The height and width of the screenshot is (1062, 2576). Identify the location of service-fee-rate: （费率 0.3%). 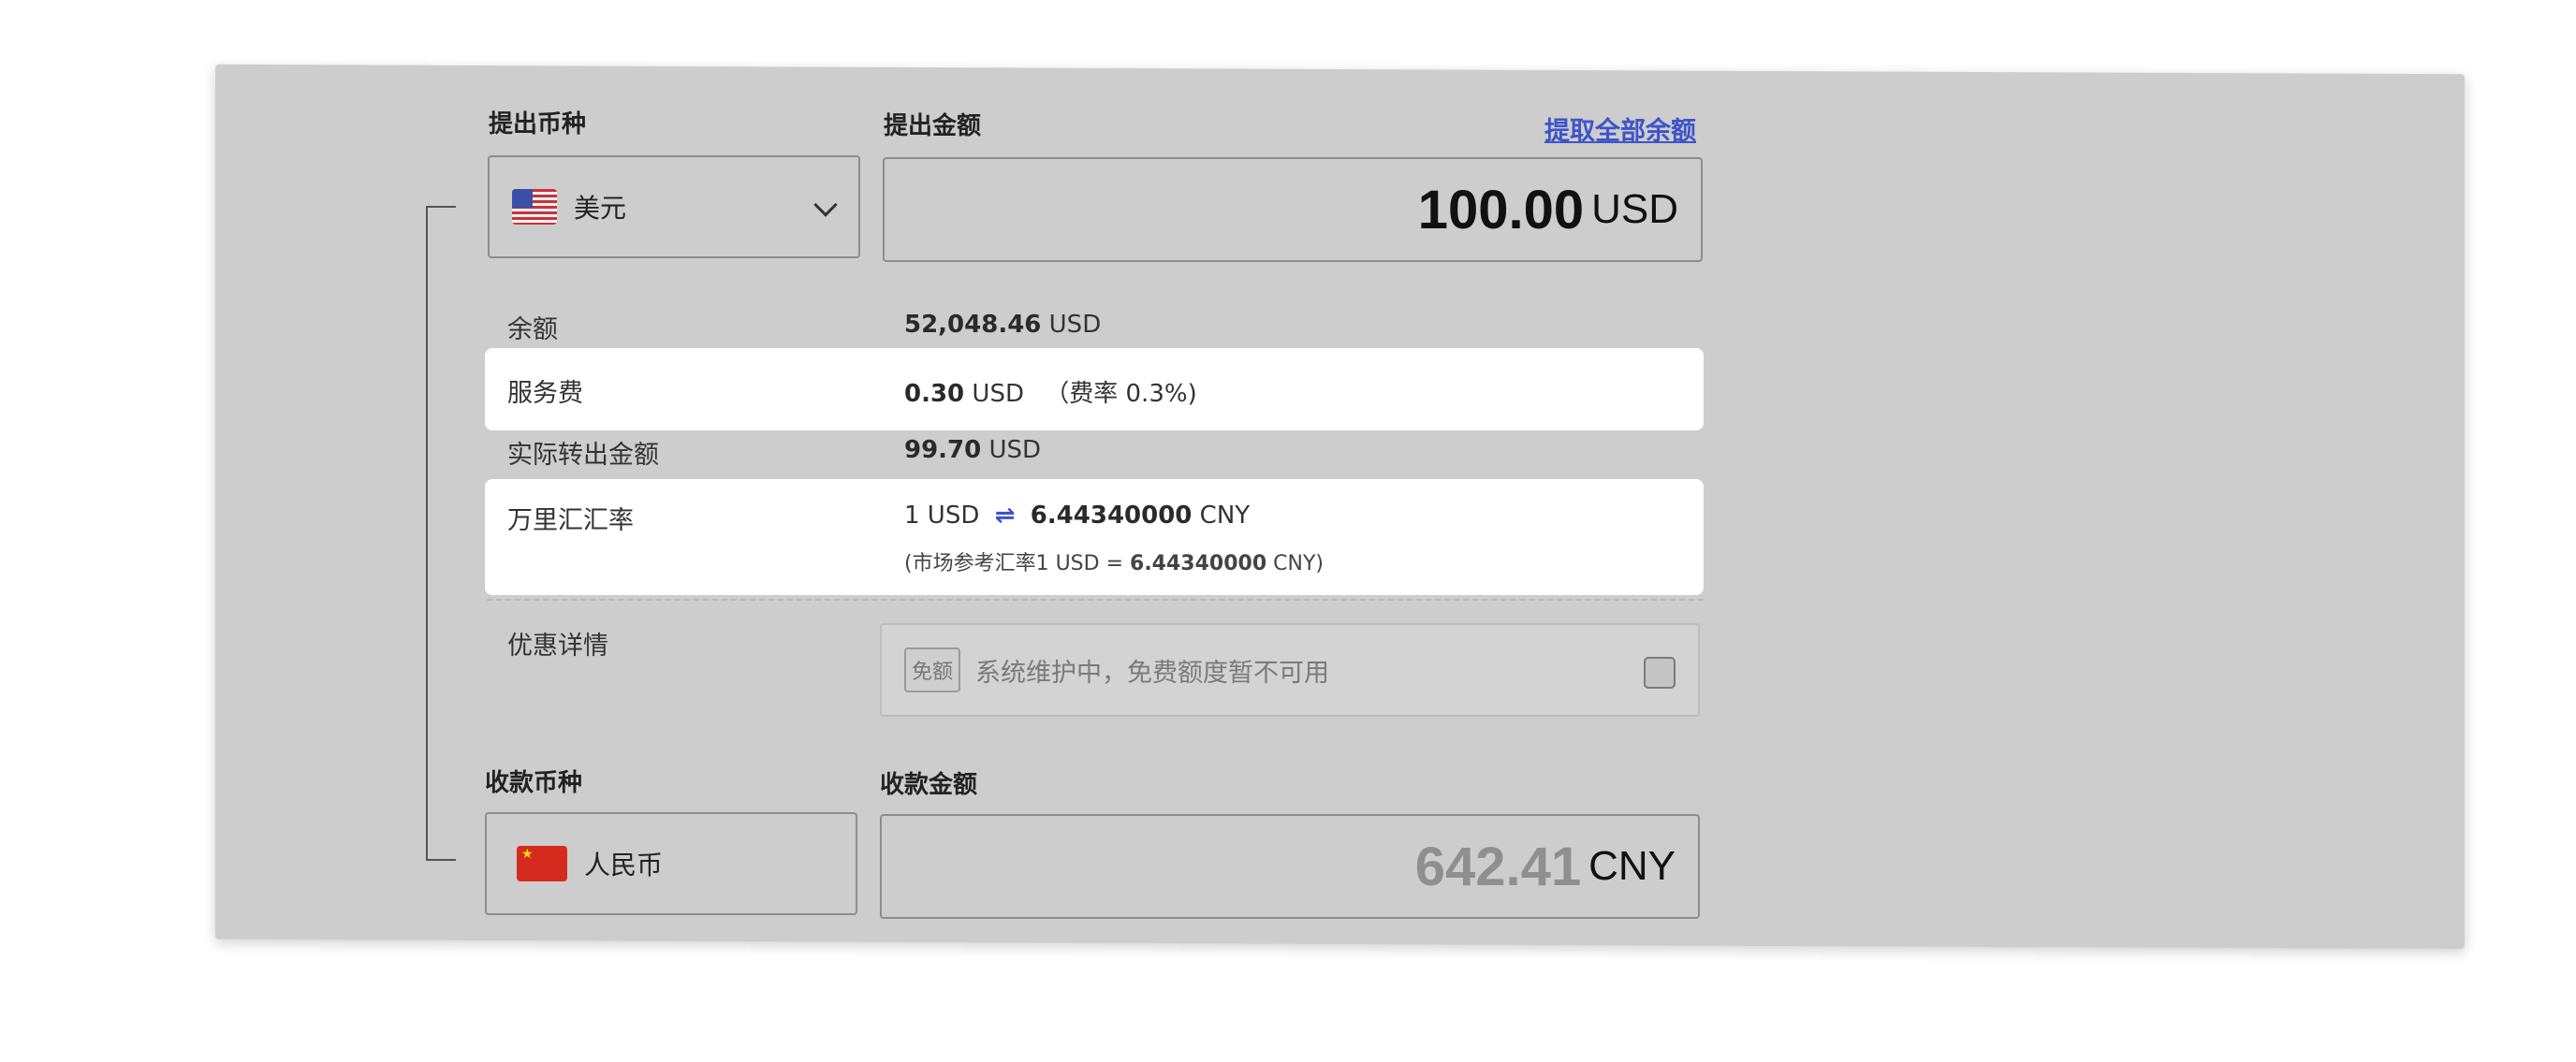
(1121, 394).